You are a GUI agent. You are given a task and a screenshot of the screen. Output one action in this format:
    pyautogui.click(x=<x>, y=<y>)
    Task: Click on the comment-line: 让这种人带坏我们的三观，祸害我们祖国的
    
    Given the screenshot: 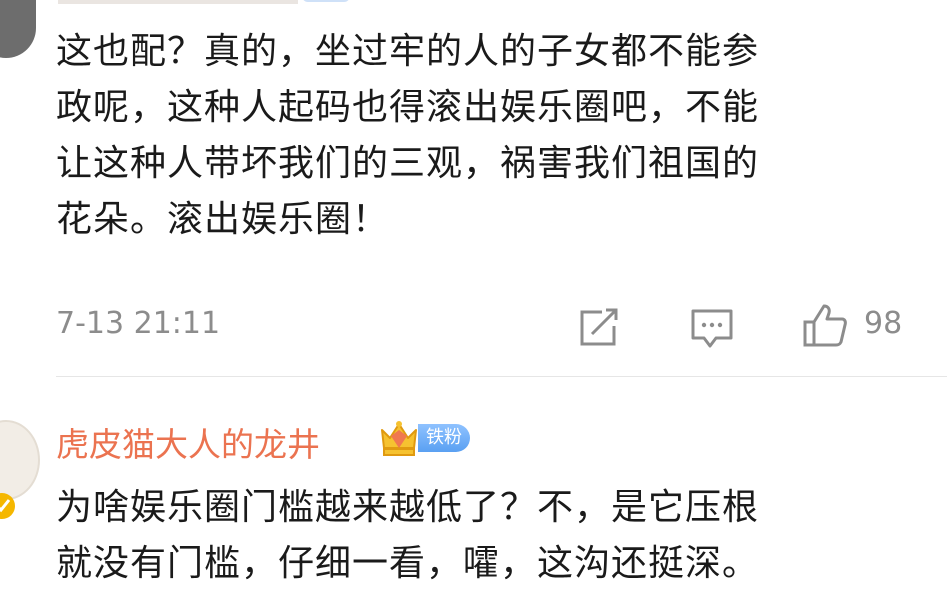 What is the action you would take?
    pyautogui.click(x=408, y=163)
    